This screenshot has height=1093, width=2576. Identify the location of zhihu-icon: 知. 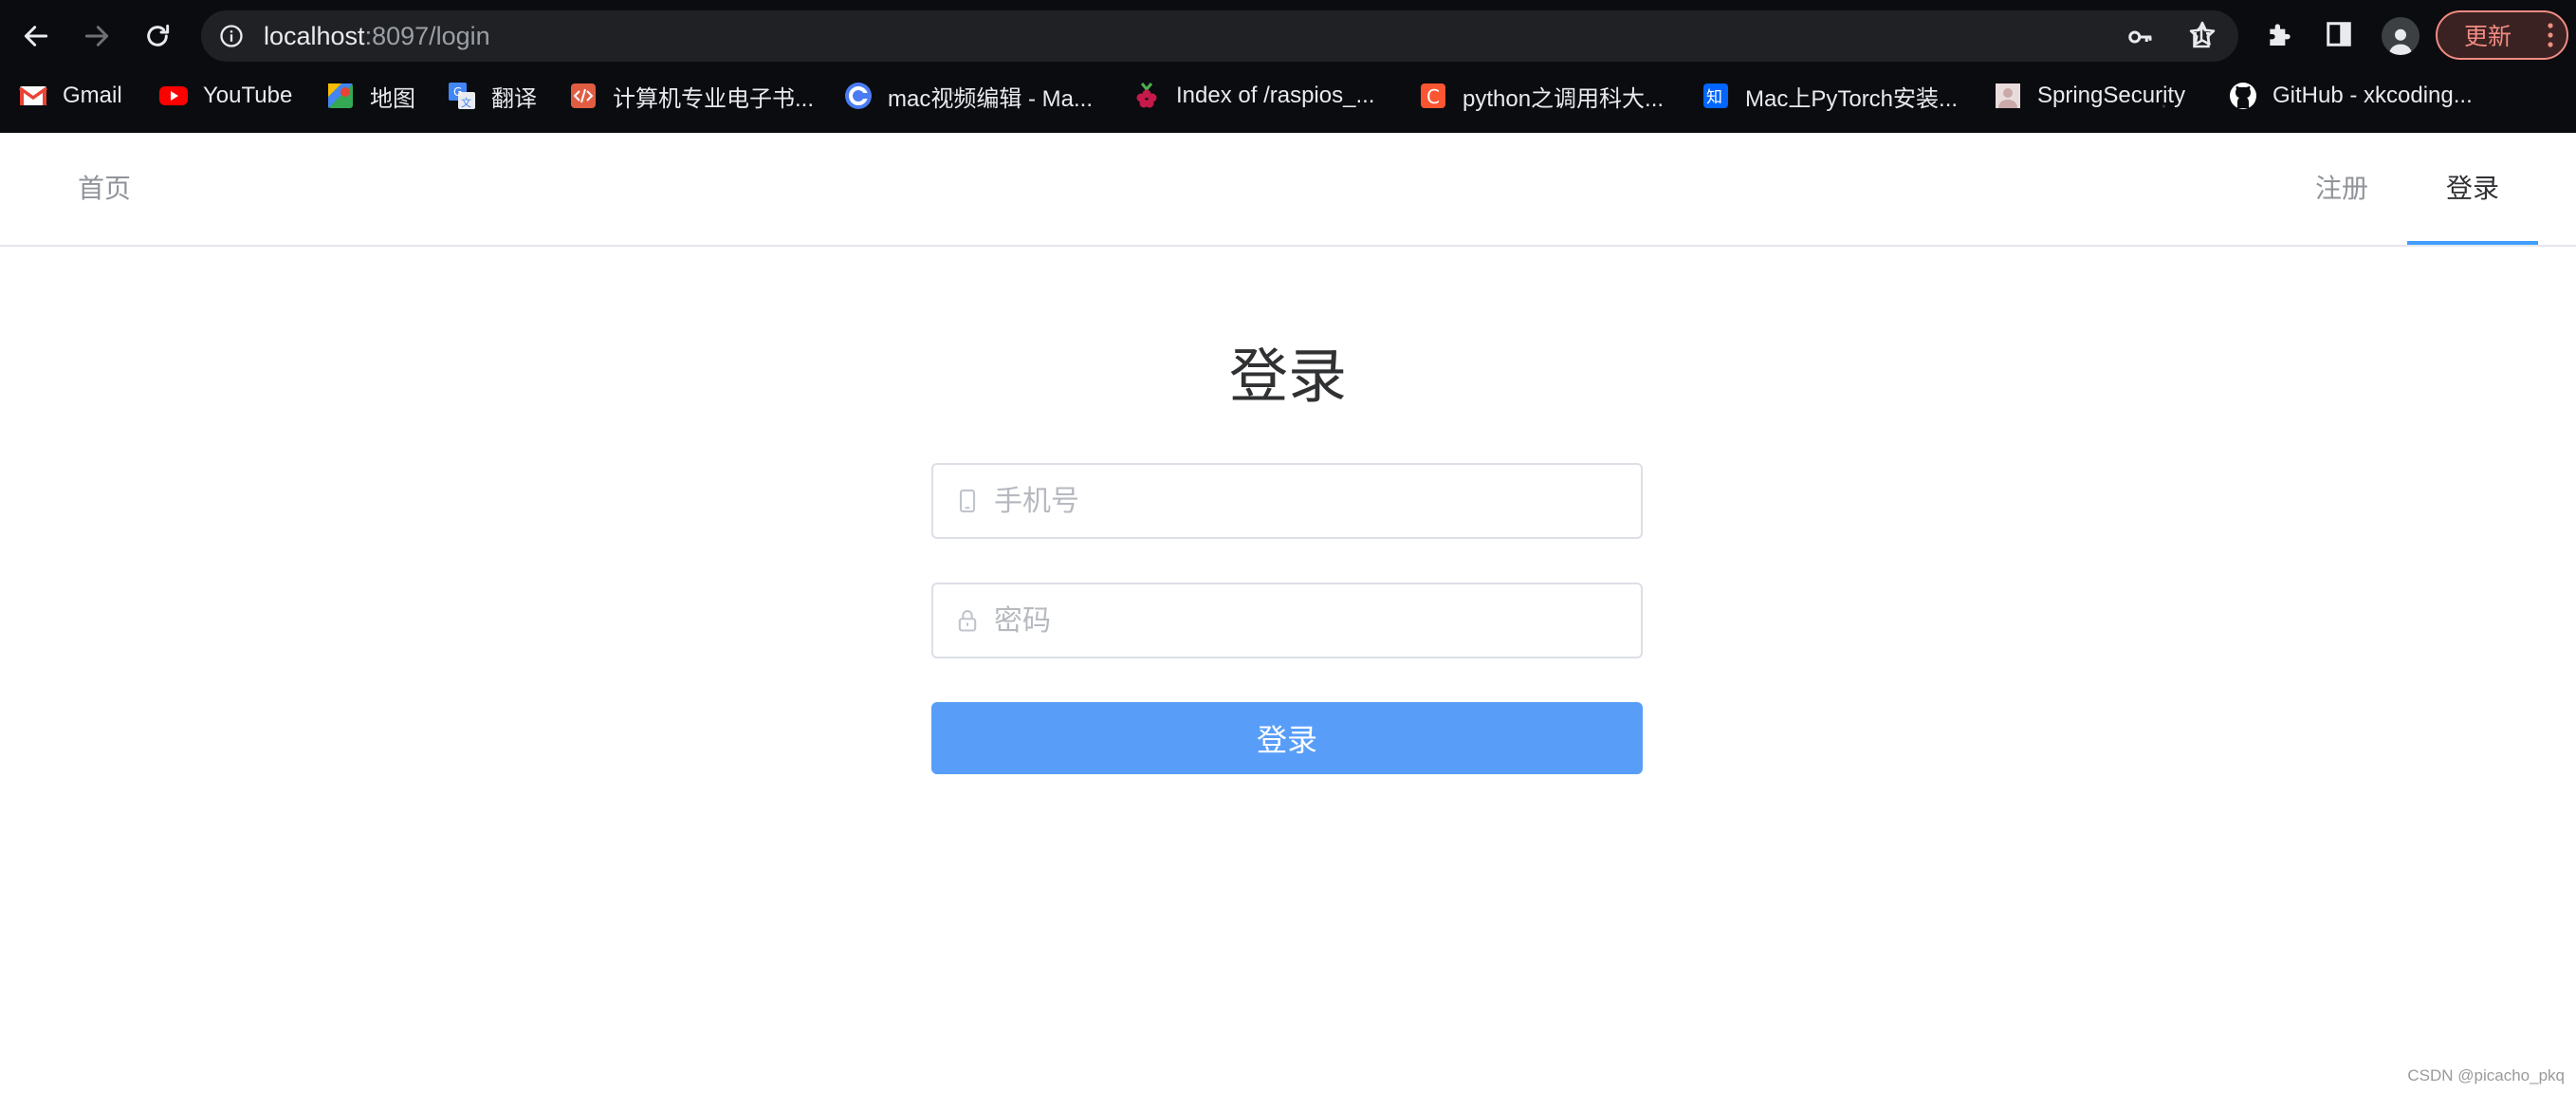
(1716, 96).